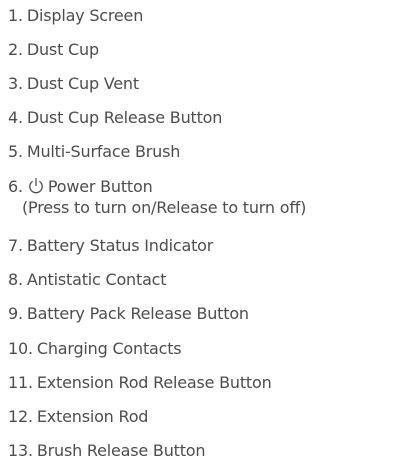 The image size is (404, 467). I want to click on item-label: Dust Cup Release Button, so click(124, 117).